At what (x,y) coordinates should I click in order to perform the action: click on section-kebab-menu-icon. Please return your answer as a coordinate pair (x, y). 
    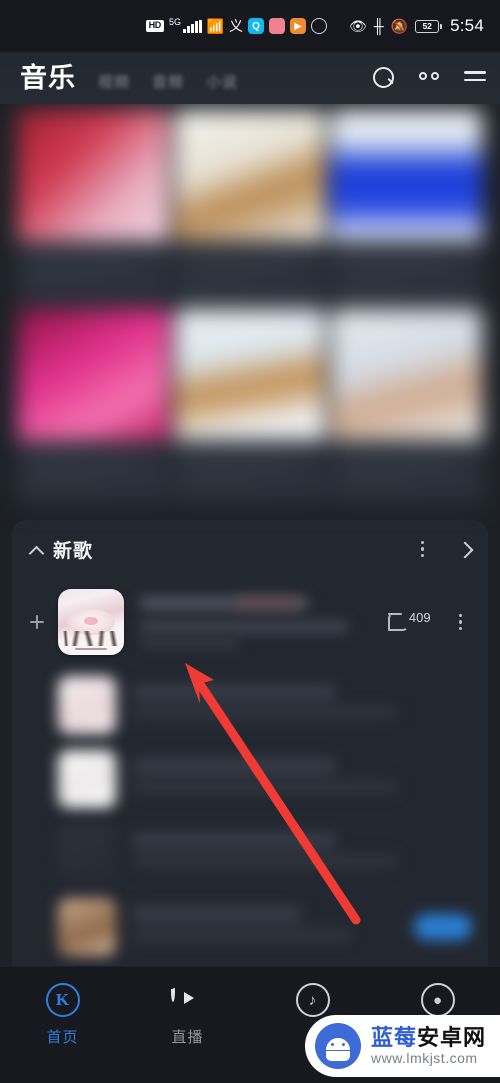
    Looking at the image, I should click on (422, 549).